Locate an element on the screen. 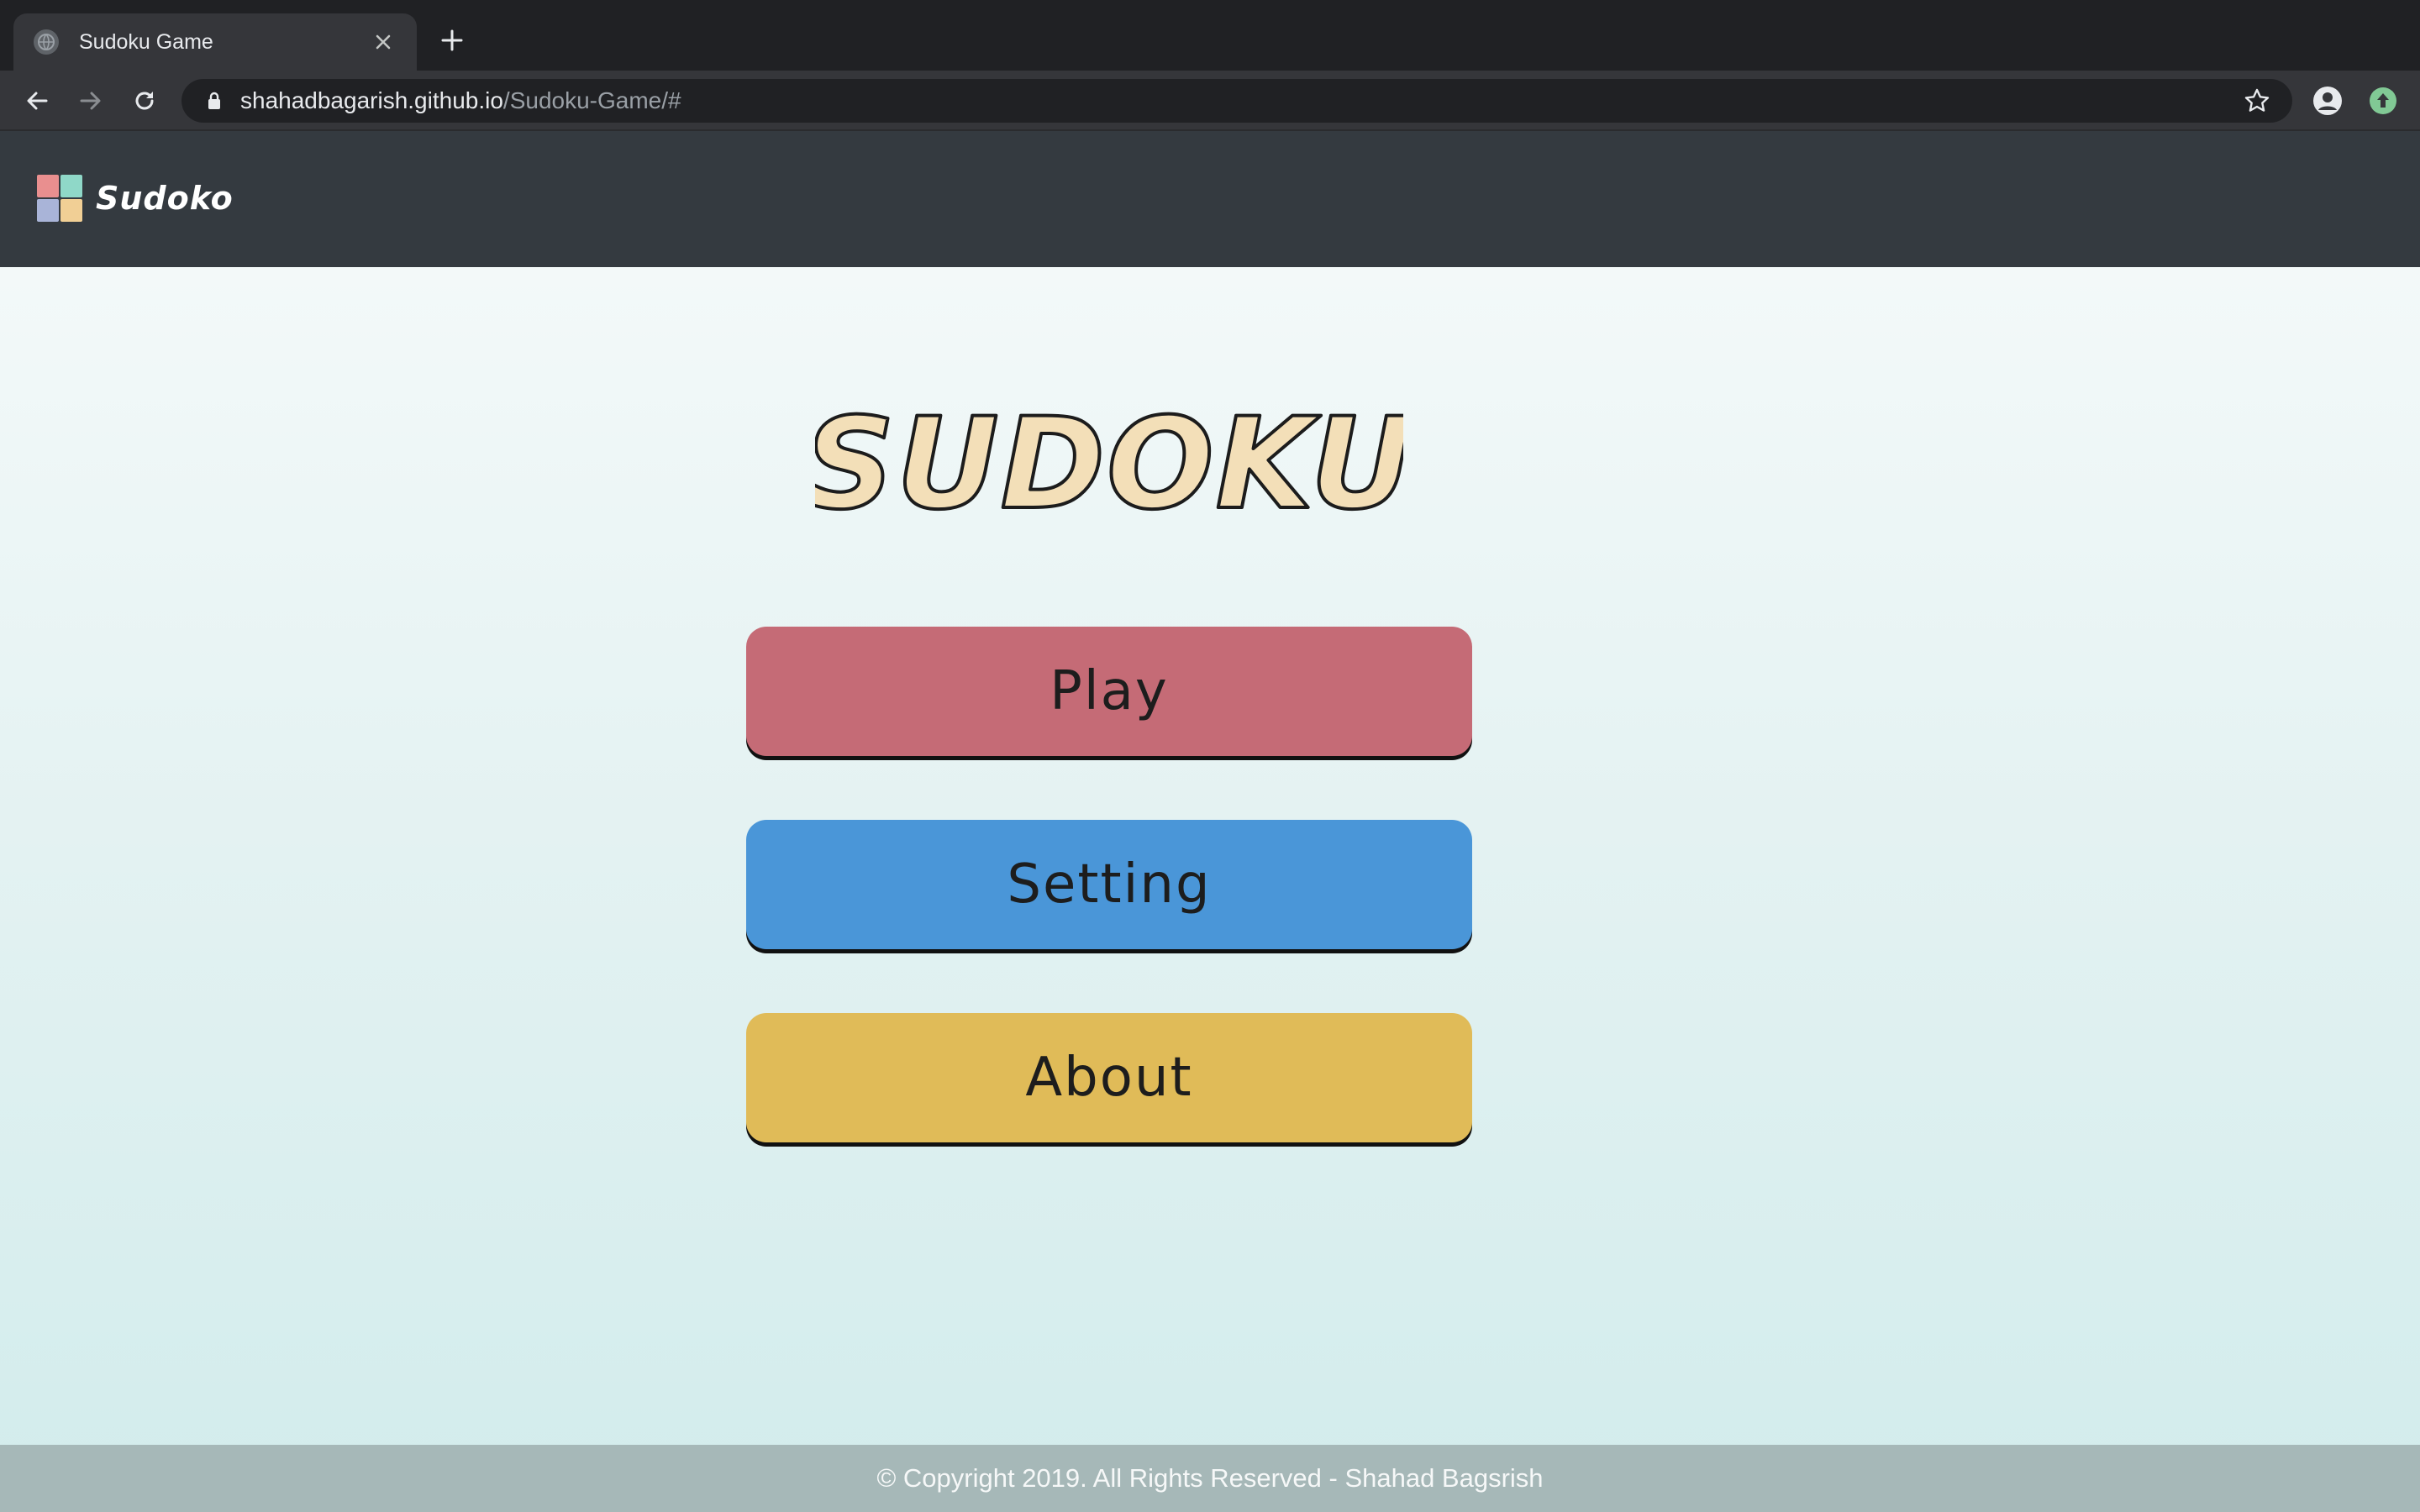 This screenshot has width=2420, height=1512. browser-tab: Sudoku Game is located at coordinates (215, 42).